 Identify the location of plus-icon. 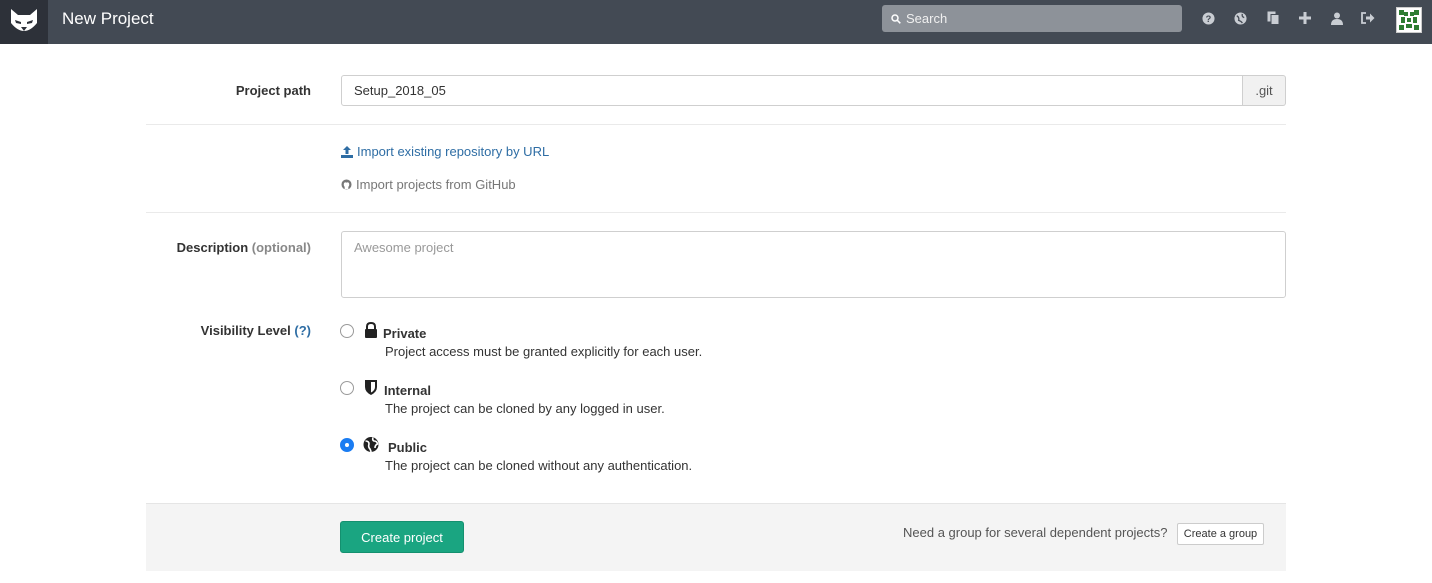
(1305, 18).